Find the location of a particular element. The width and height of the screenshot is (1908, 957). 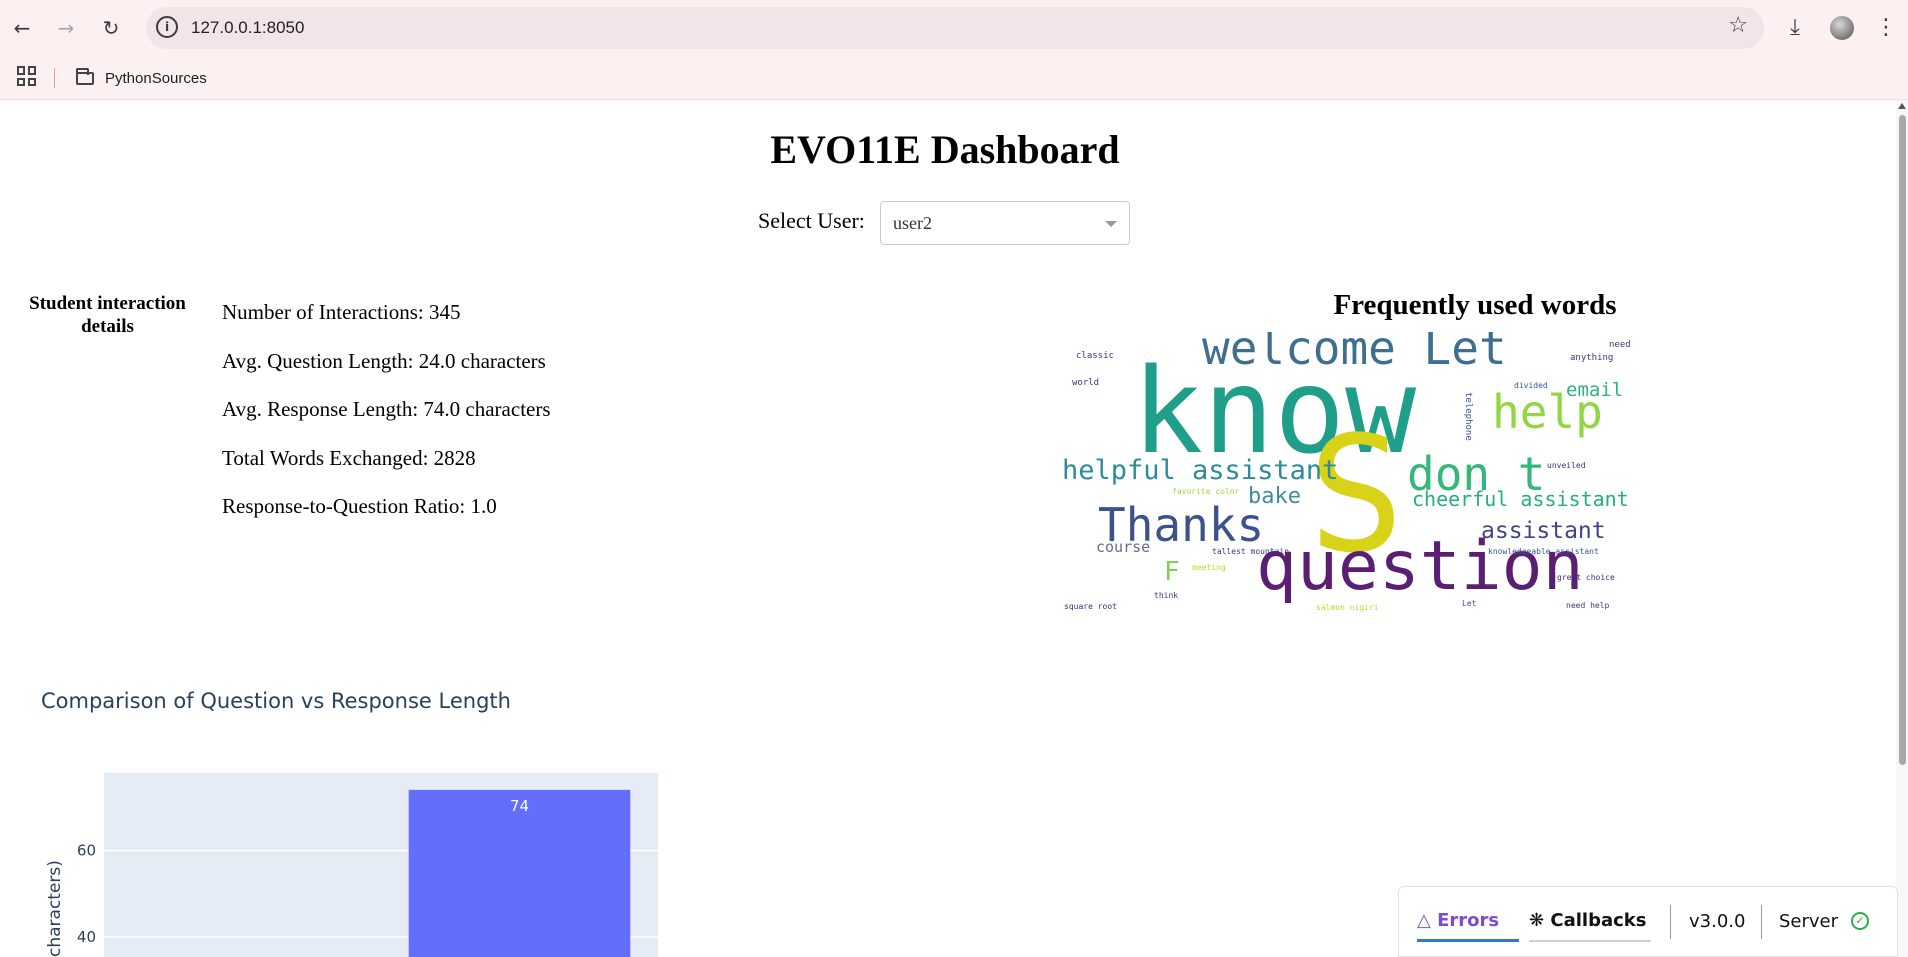

bookmark-star-icon: ☆ is located at coordinates (1738, 25).